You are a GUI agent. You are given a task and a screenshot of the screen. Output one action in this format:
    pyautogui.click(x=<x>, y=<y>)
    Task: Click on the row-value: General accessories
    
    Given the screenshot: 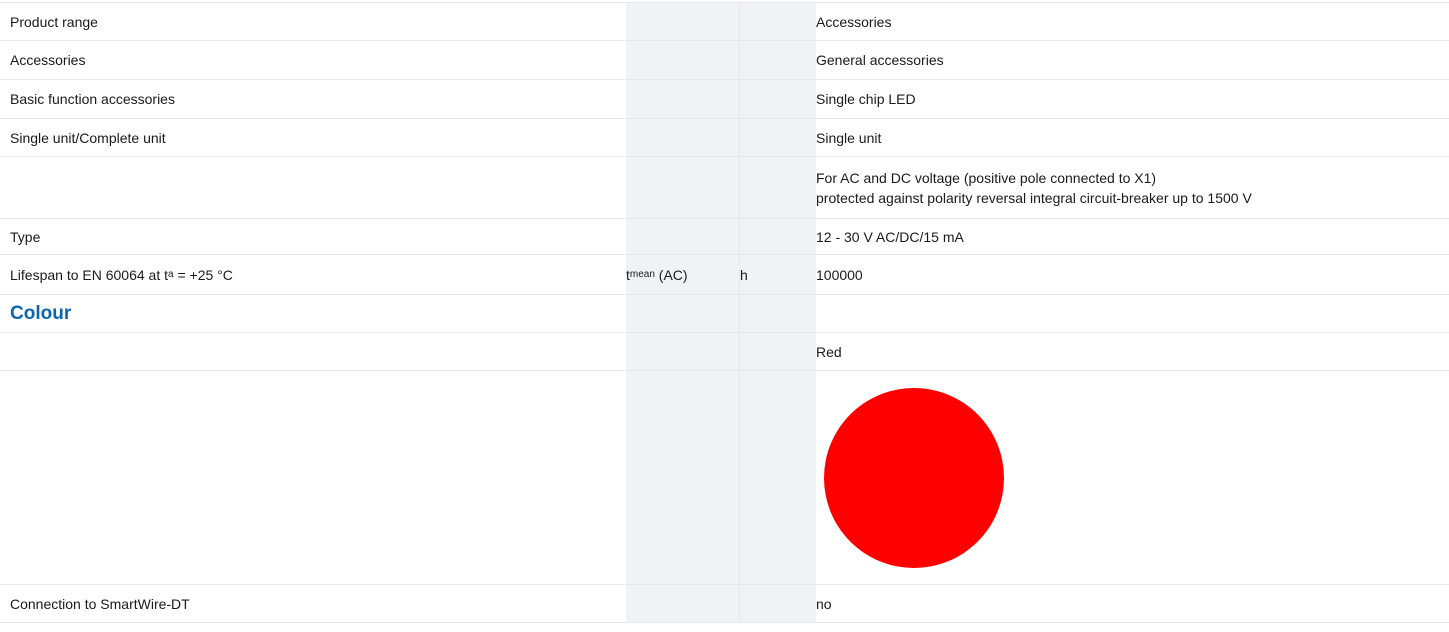 What is the action you would take?
    pyautogui.click(x=880, y=60)
    